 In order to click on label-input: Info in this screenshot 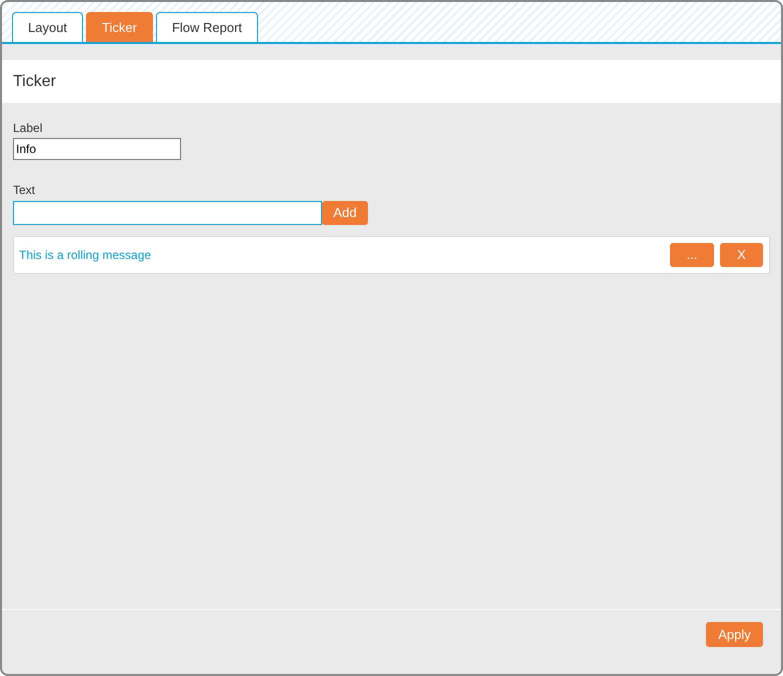, I will do `click(97, 149)`.